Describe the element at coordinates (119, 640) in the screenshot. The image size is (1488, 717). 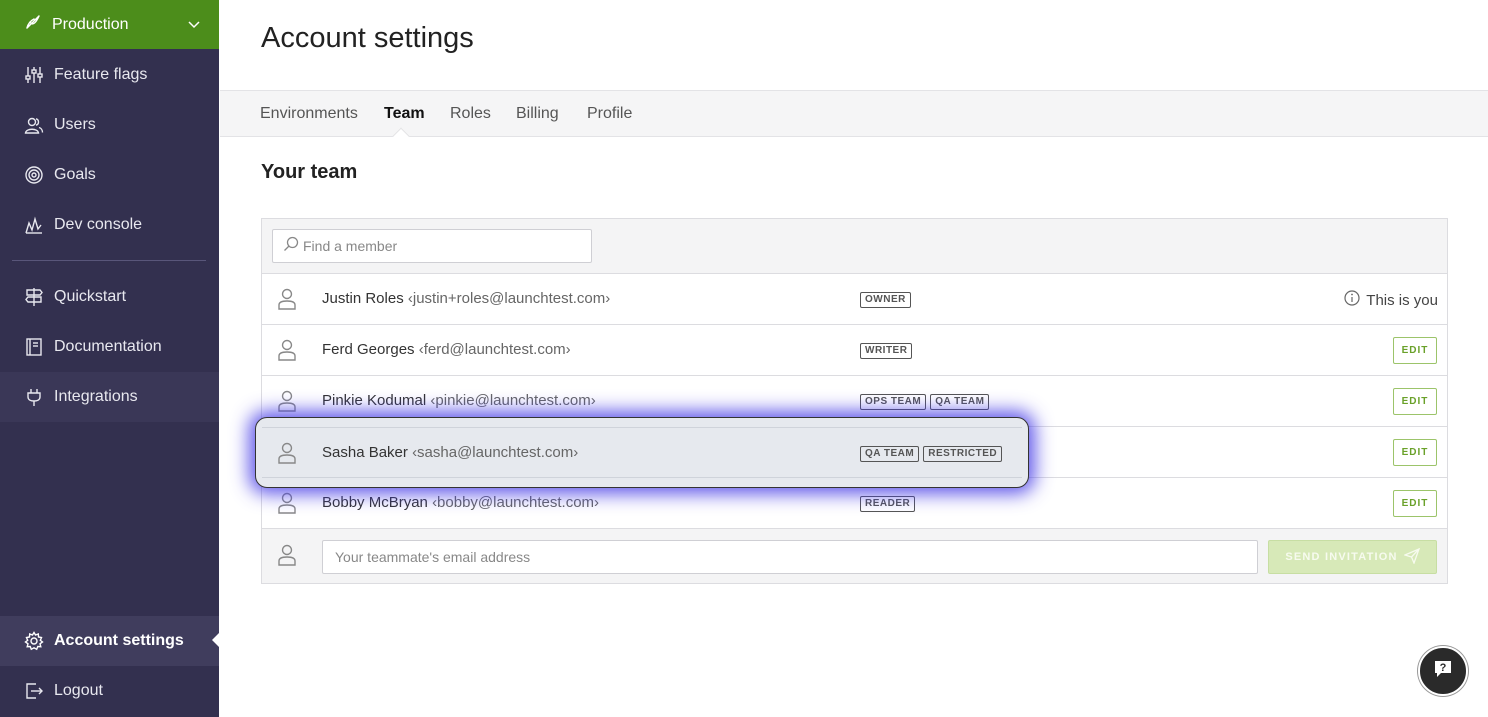
I see `sidebar-item-label: Account settings` at that location.